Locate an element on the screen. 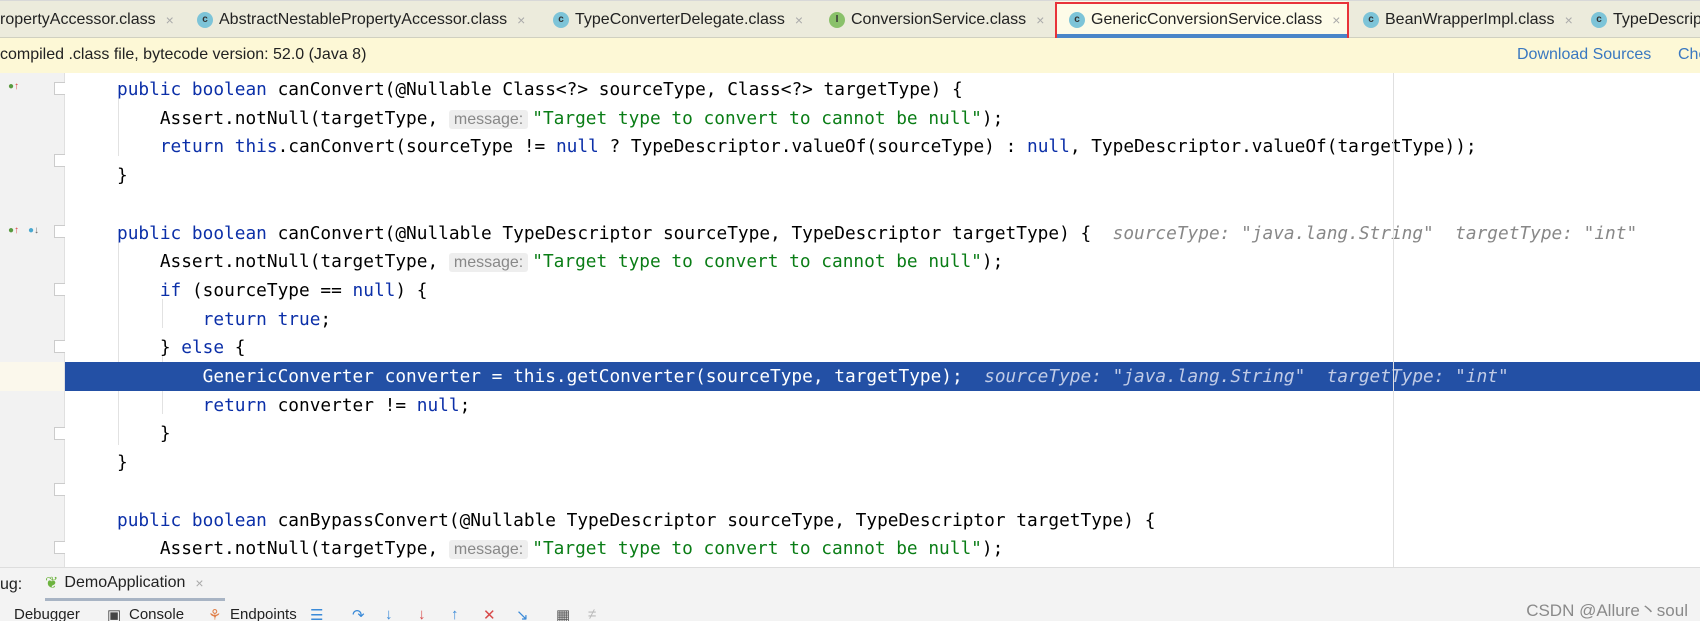 This screenshot has width=1700, height=621. debug-tool-window-header: ug: ❦ DemoApplication × is located at coordinates (850, 585).